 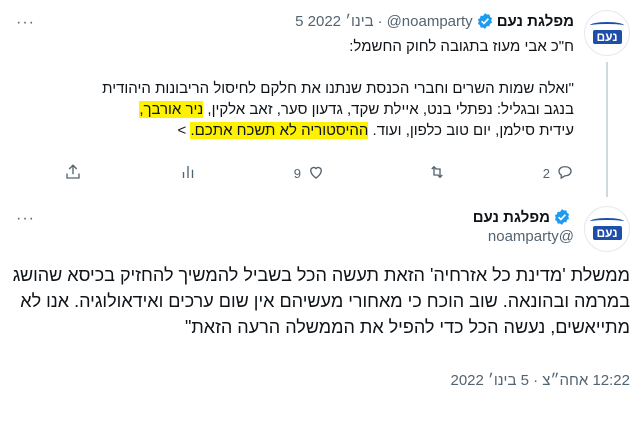 What do you see at coordinates (184, 130) in the screenshot?
I see `quote-text: >` at bounding box center [184, 130].